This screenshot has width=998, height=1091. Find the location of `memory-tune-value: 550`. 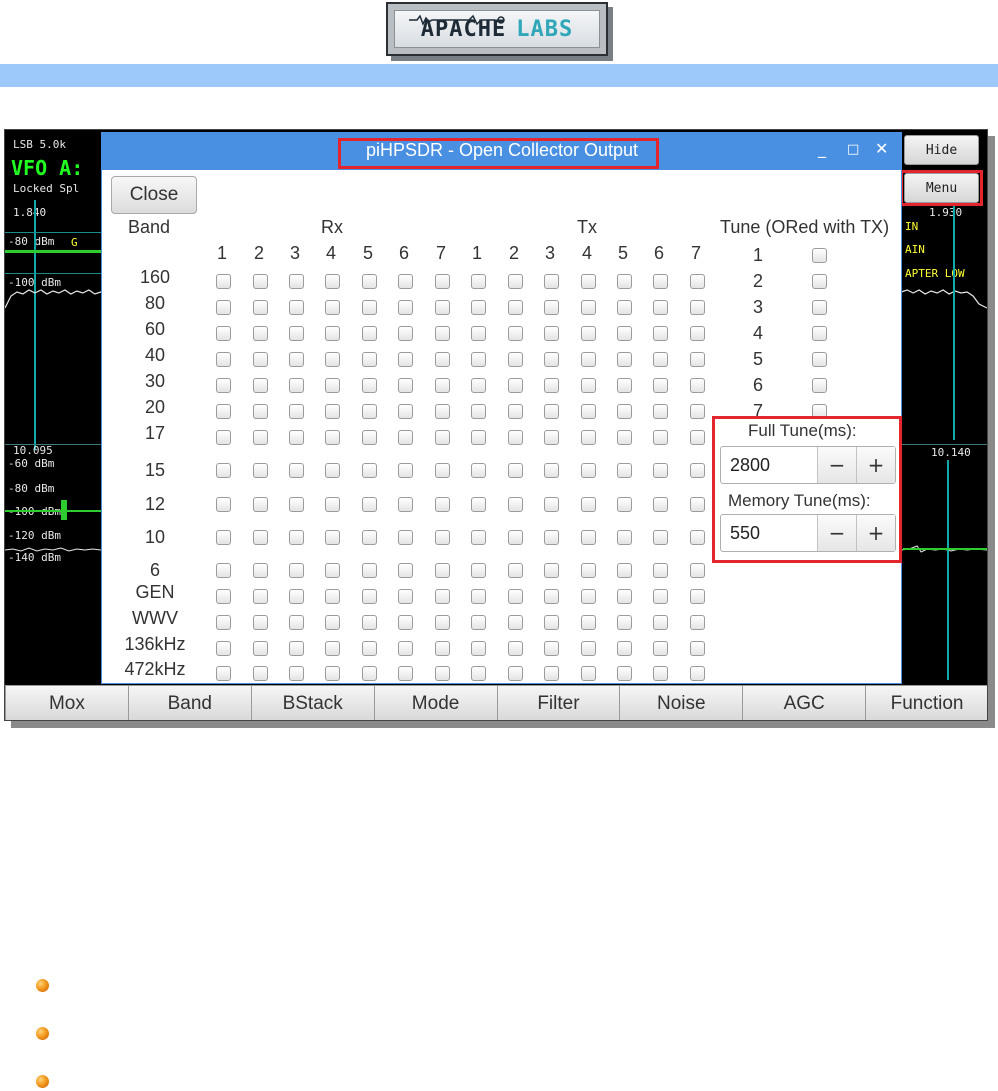

memory-tune-value: 550 is located at coordinates (769, 533).